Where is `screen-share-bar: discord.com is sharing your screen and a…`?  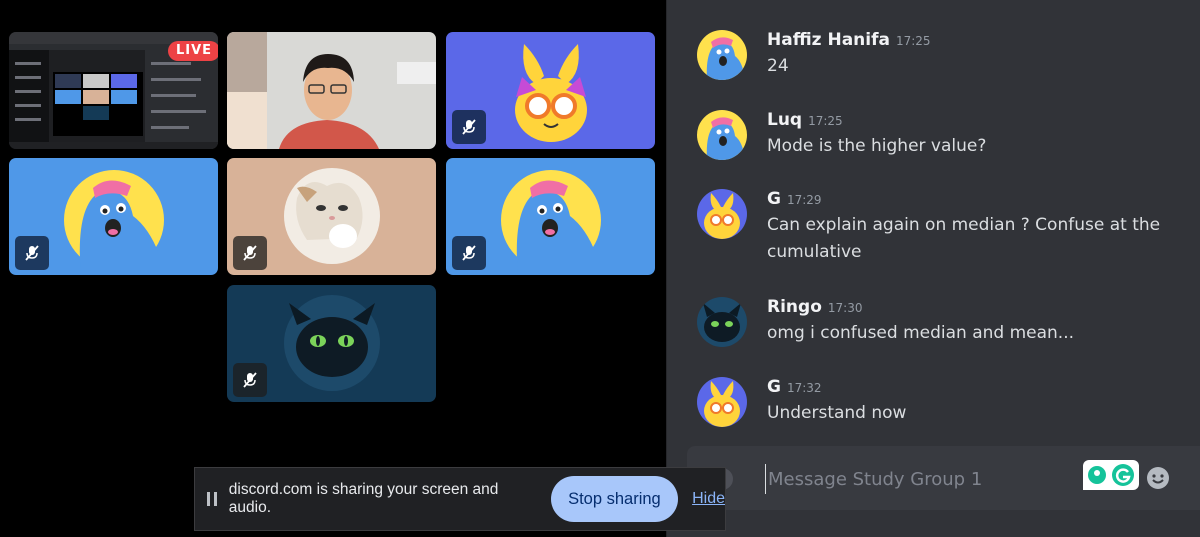 screen-share-bar: discord.com is sharing your screen and a… is located at coordinates (460, 499).